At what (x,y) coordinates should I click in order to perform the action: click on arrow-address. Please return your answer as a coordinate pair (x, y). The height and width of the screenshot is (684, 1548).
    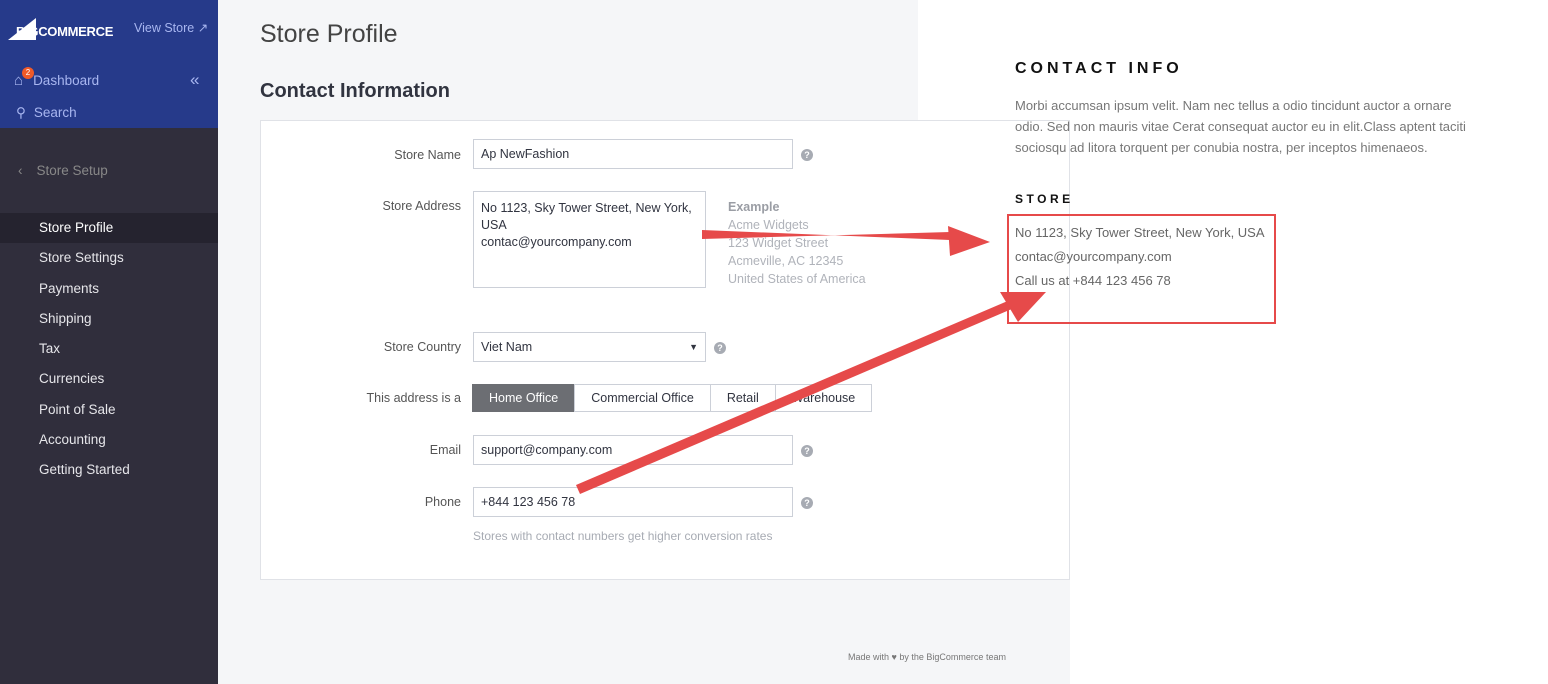
    Looking at the image, I should click on (846, 241).